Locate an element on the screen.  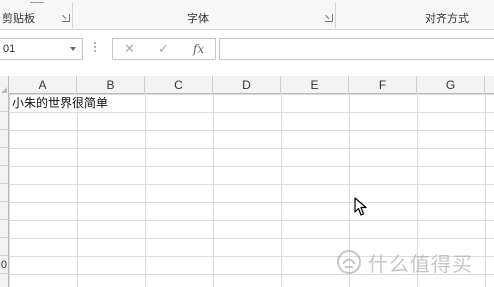
column-header-b: B is located at coordinates (111, 85).